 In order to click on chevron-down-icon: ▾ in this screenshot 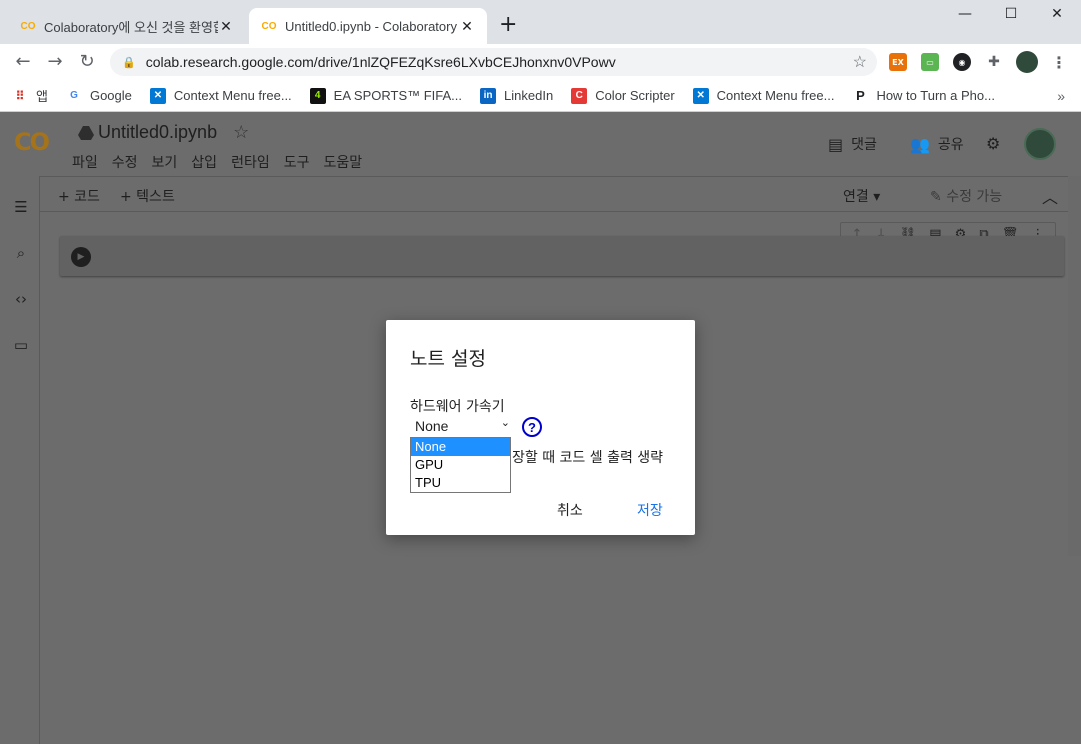, I will do `click(877, 197)`.